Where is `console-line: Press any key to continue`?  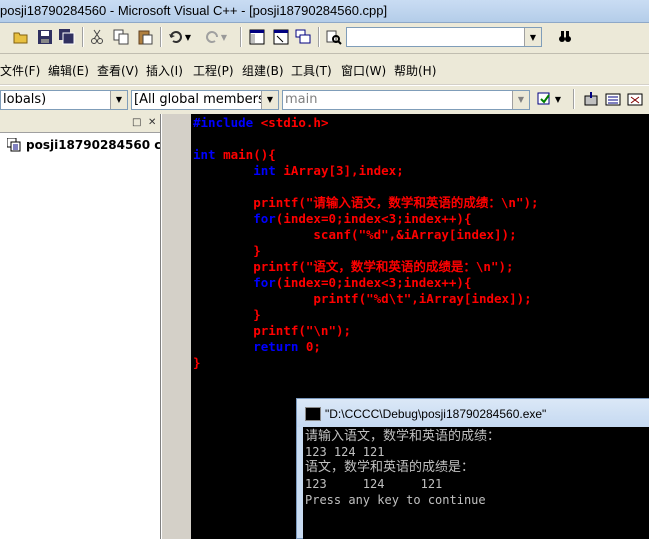 console-line: Press any key to continue is located at coordinates (395, 500).